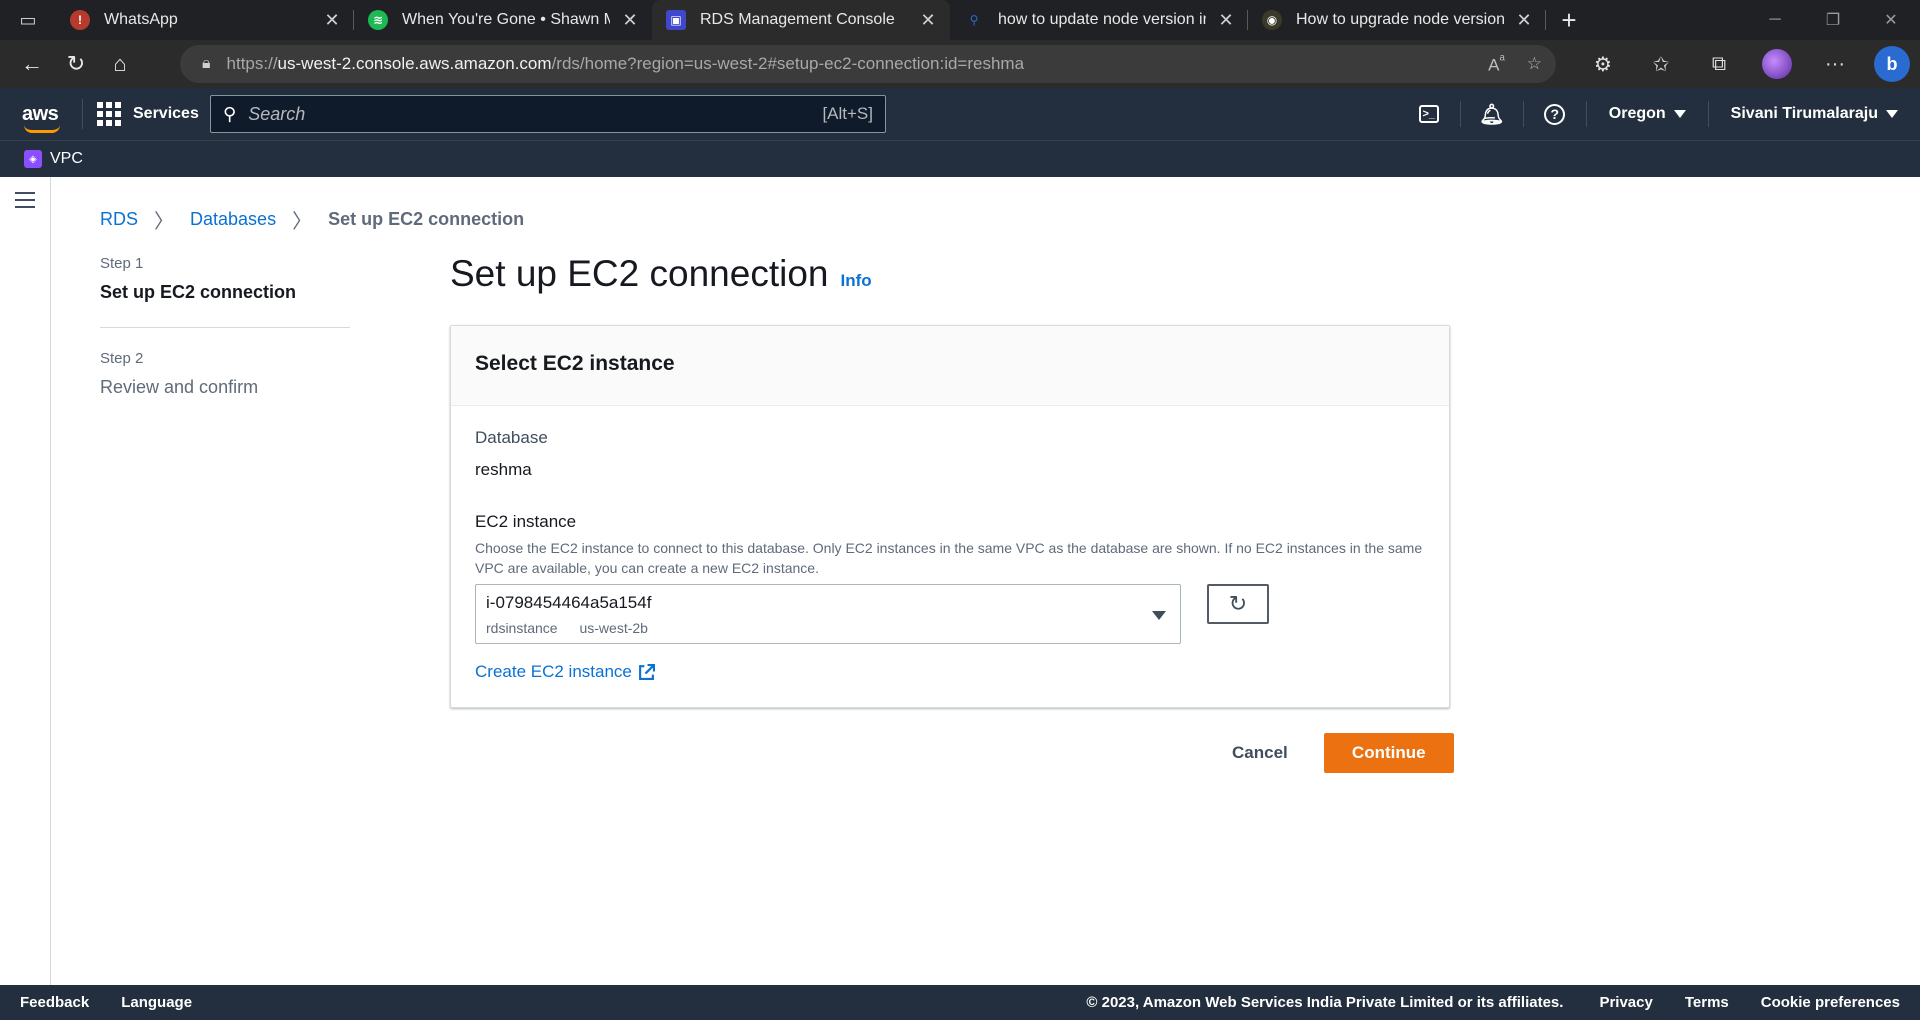 Image resolution: width=1920 pixels, height=1020 pixels. I want to click on spotify-icon: ≋, so click(378, 20).